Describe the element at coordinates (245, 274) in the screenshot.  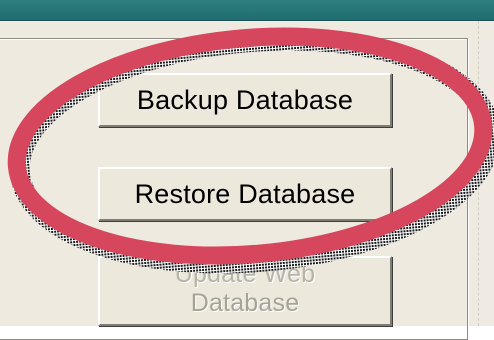
I see `update-web-label: Update Web` at that location.